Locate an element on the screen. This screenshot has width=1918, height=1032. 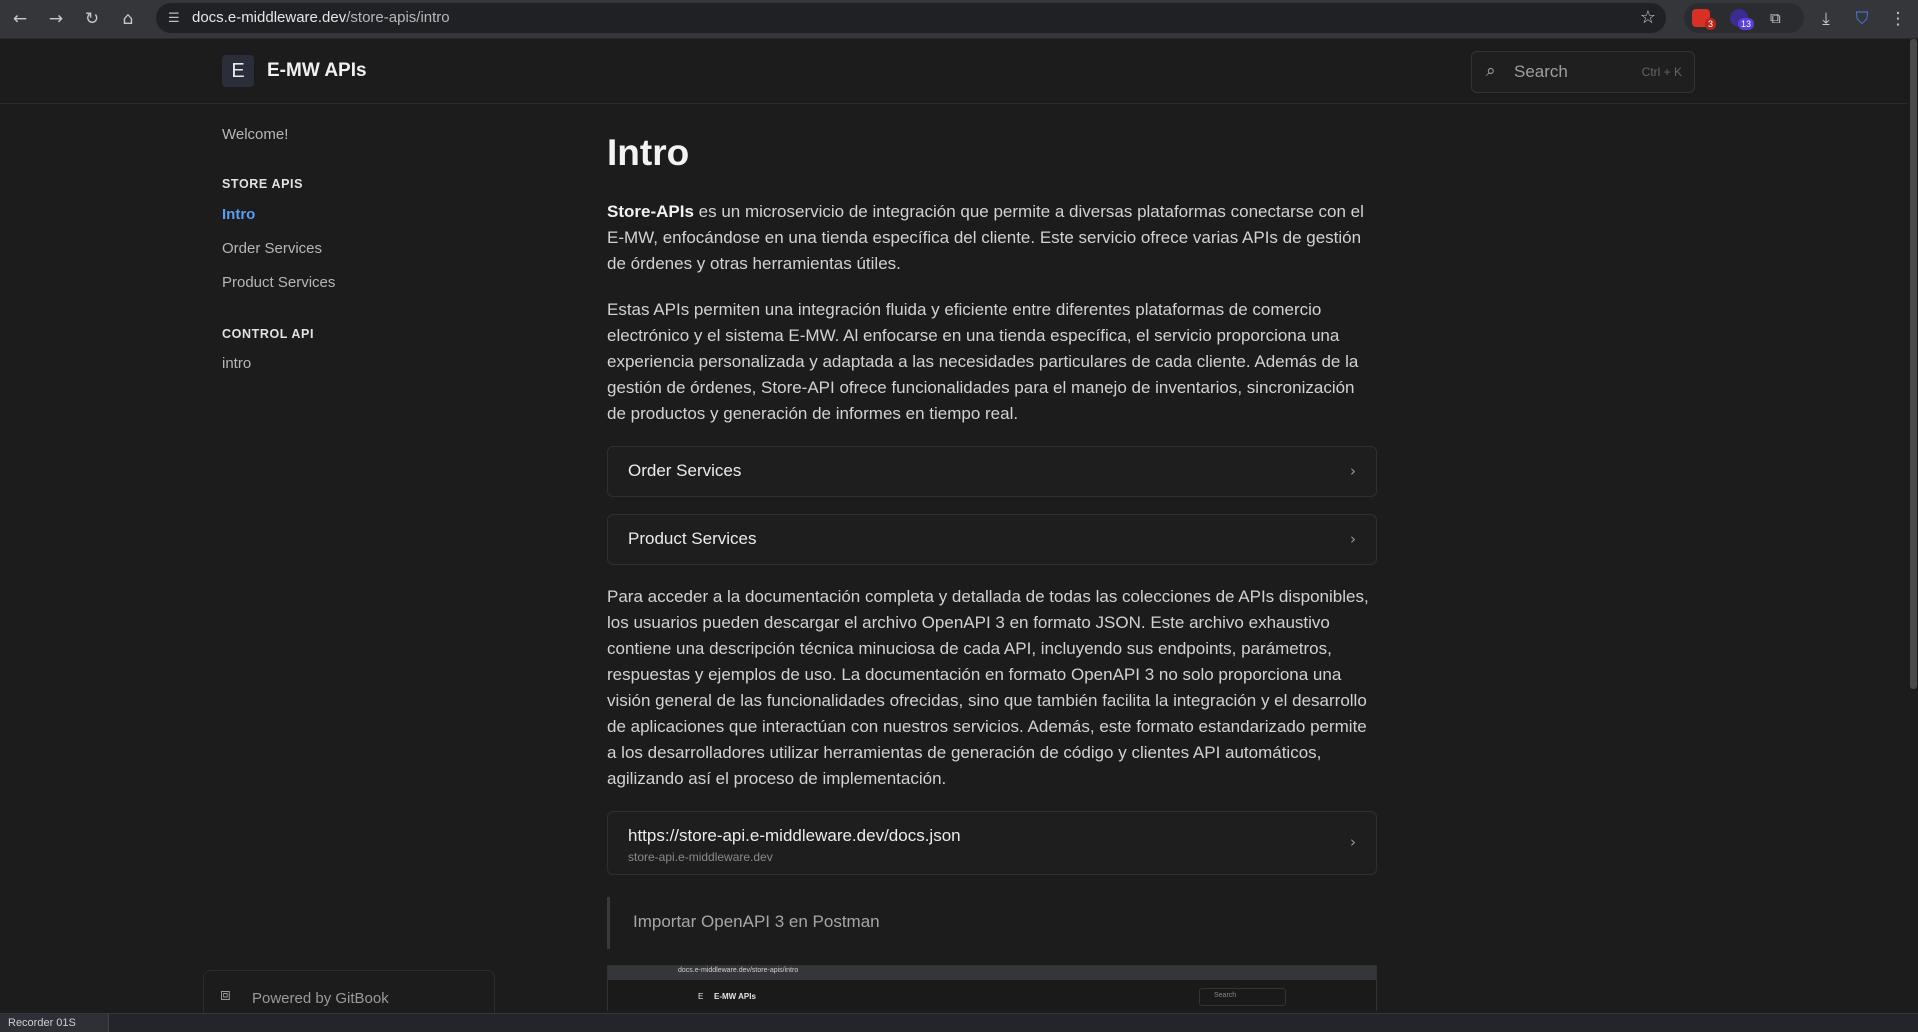
profile-shield-icon: ⛉ is located at coordinates (1862, 19).